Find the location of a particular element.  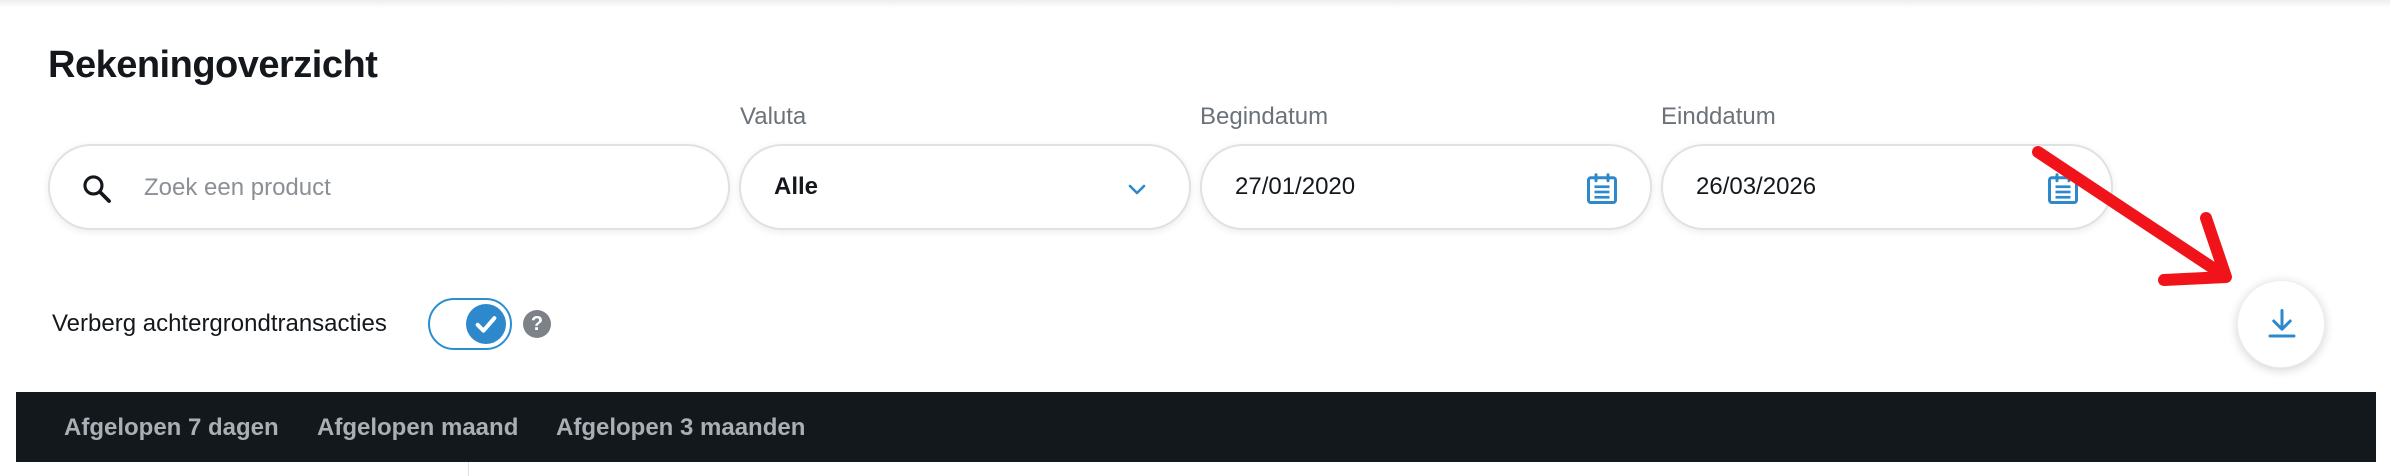

search-icon is located at coordinates (97, 189).